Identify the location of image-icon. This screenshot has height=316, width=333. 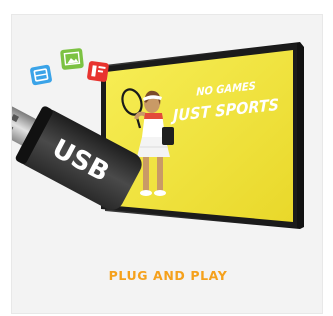
(72, 59).